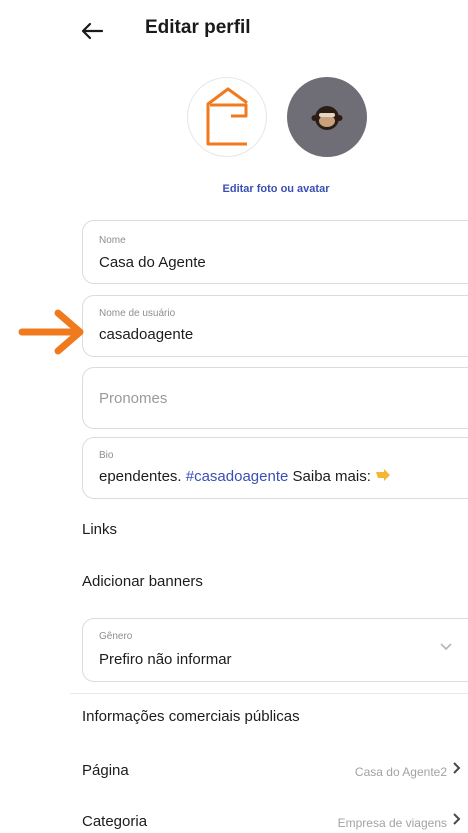 Image resolution: width=468 pixels, height=833 pixels. What do you see at coordinates (446, 648) in the screenshot?
I see `chevron-down-icon` at bounding box center [446, 648].